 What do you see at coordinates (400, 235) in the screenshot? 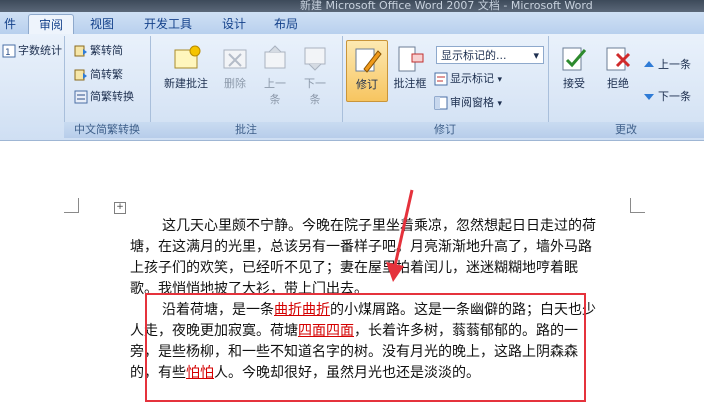
I see `annotation-arrow-icon` at bounding box center [400, 235].